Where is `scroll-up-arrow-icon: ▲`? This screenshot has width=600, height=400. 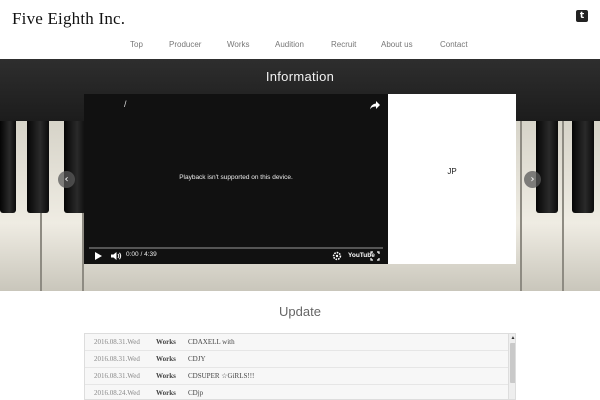 scroll-up-arrow-icon: ▲ is located at coordinates (512, 338).